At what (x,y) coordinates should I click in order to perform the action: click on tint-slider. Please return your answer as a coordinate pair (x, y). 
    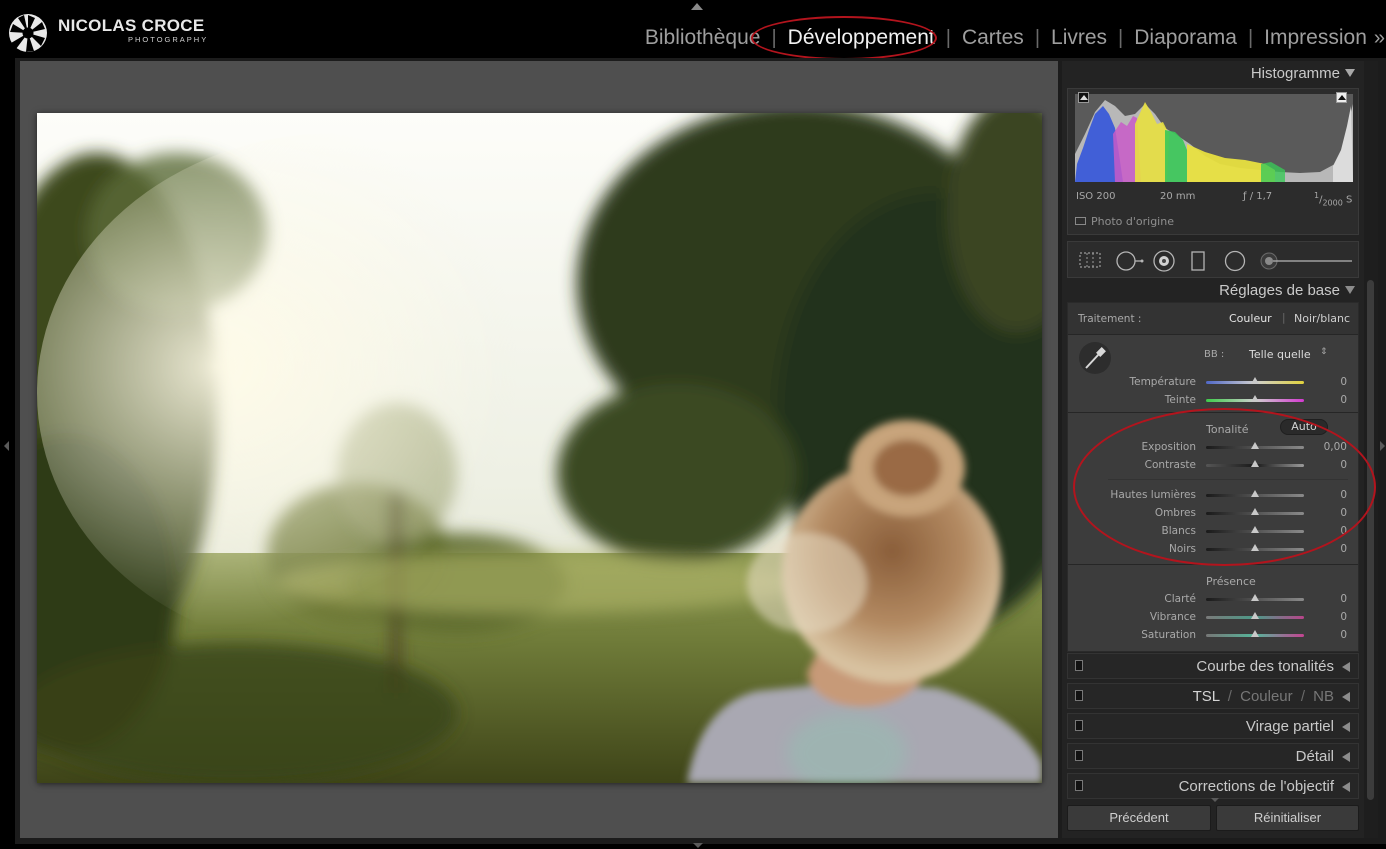
    Looking at the image, I should click on (1255, 398).